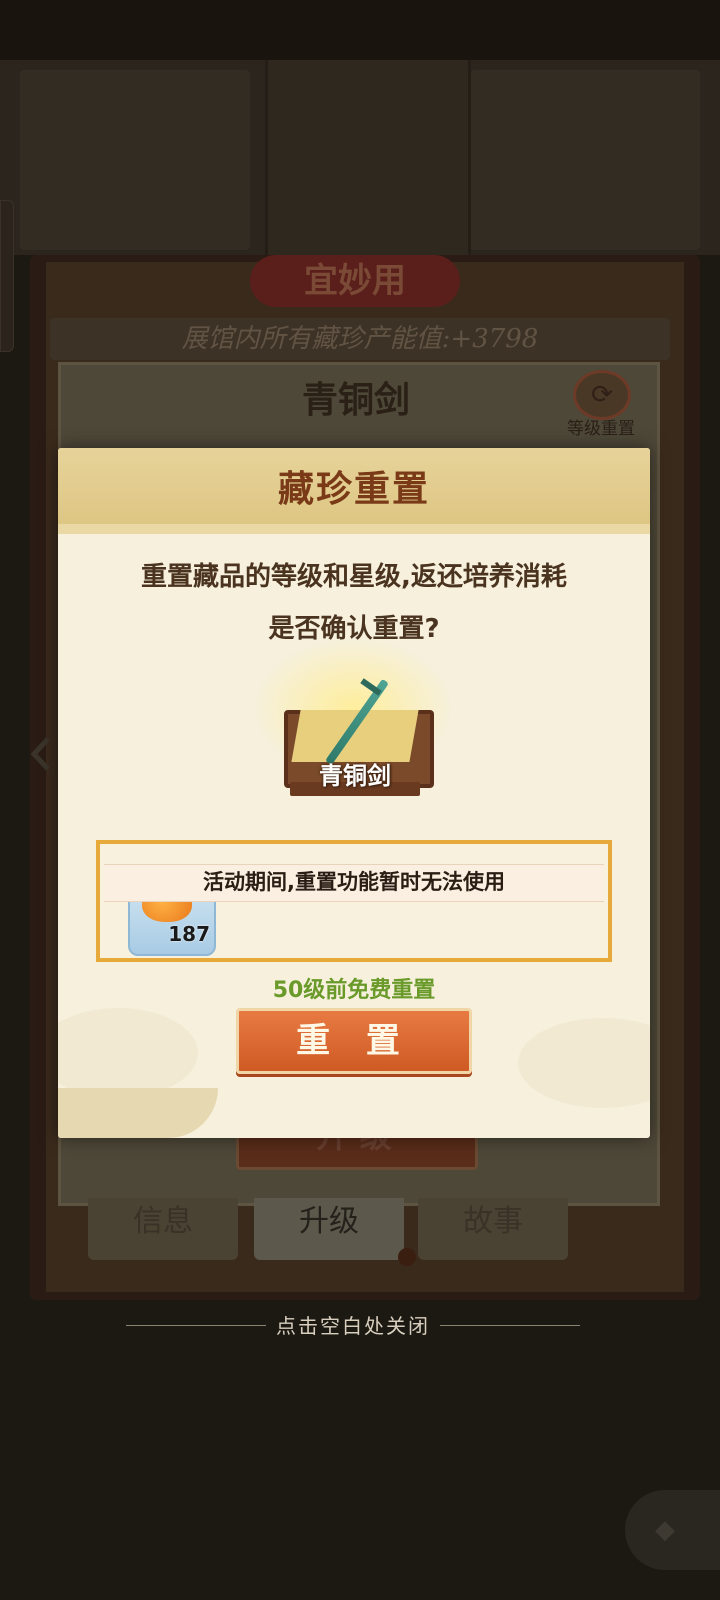 Image resolution: width=720 pixels, height=1600 pixels. What do you see at coordinates (329, 1229) in the screenshot?
I see `tab-upgrade: 升级` at bounding box center [329, 1229].